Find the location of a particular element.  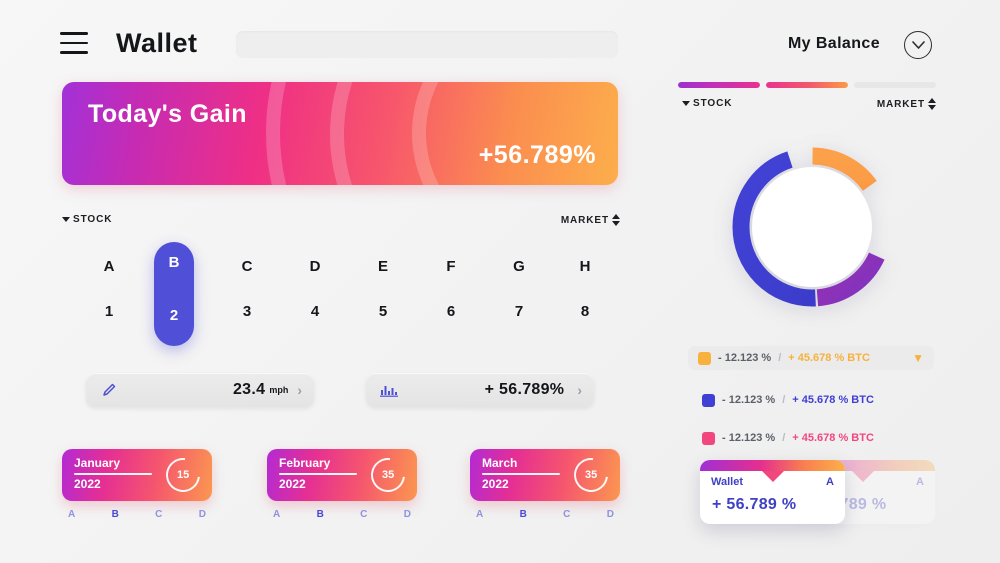

month-tabs-february: A B C D is located at coordinates (342, 514).